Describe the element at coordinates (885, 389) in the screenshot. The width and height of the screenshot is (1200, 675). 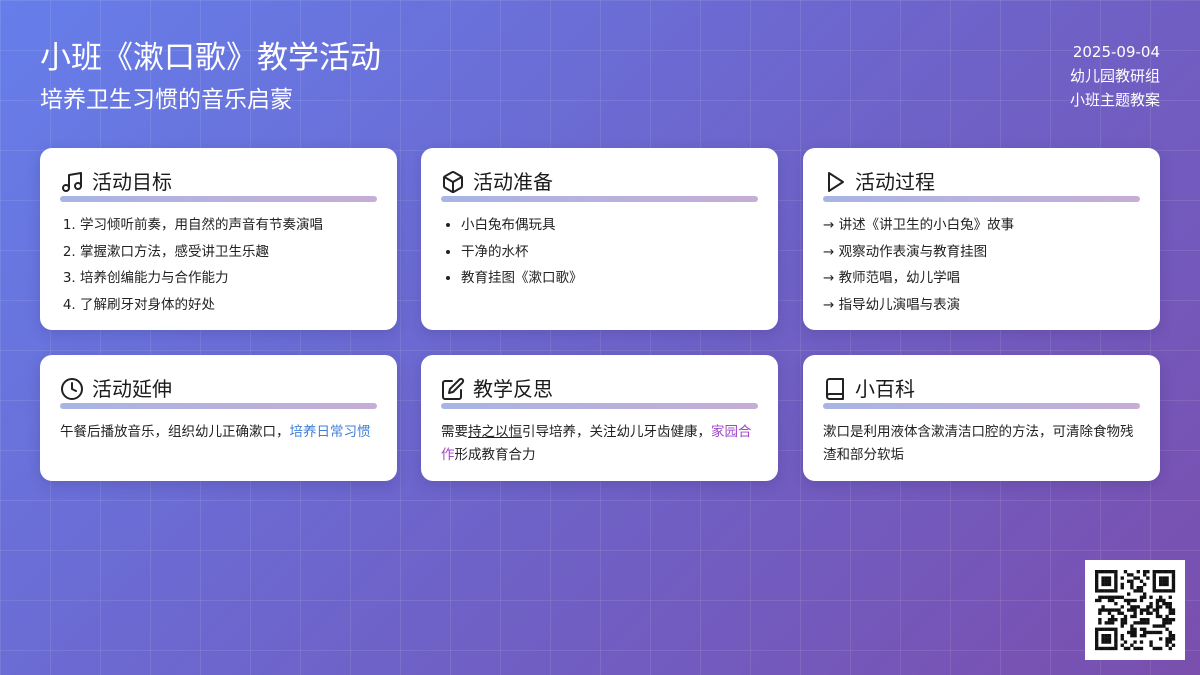
I see `card-wiki-title: 小百科` at that location.